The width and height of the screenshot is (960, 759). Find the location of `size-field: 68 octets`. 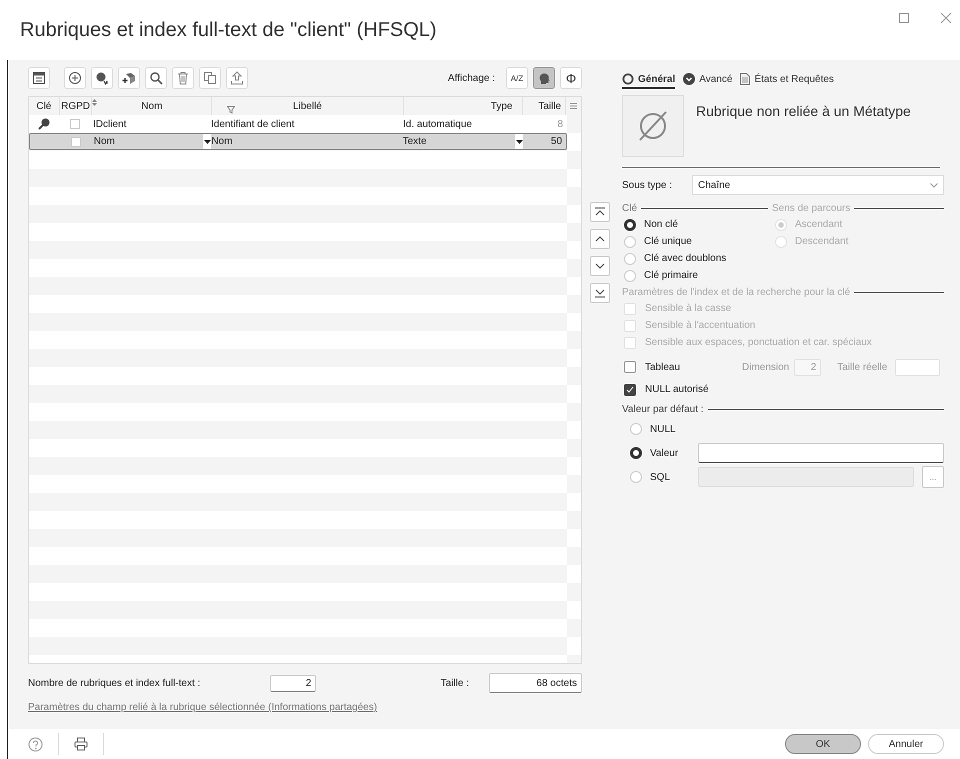

size-field: 68 octets is located at coordinates (535, 683).